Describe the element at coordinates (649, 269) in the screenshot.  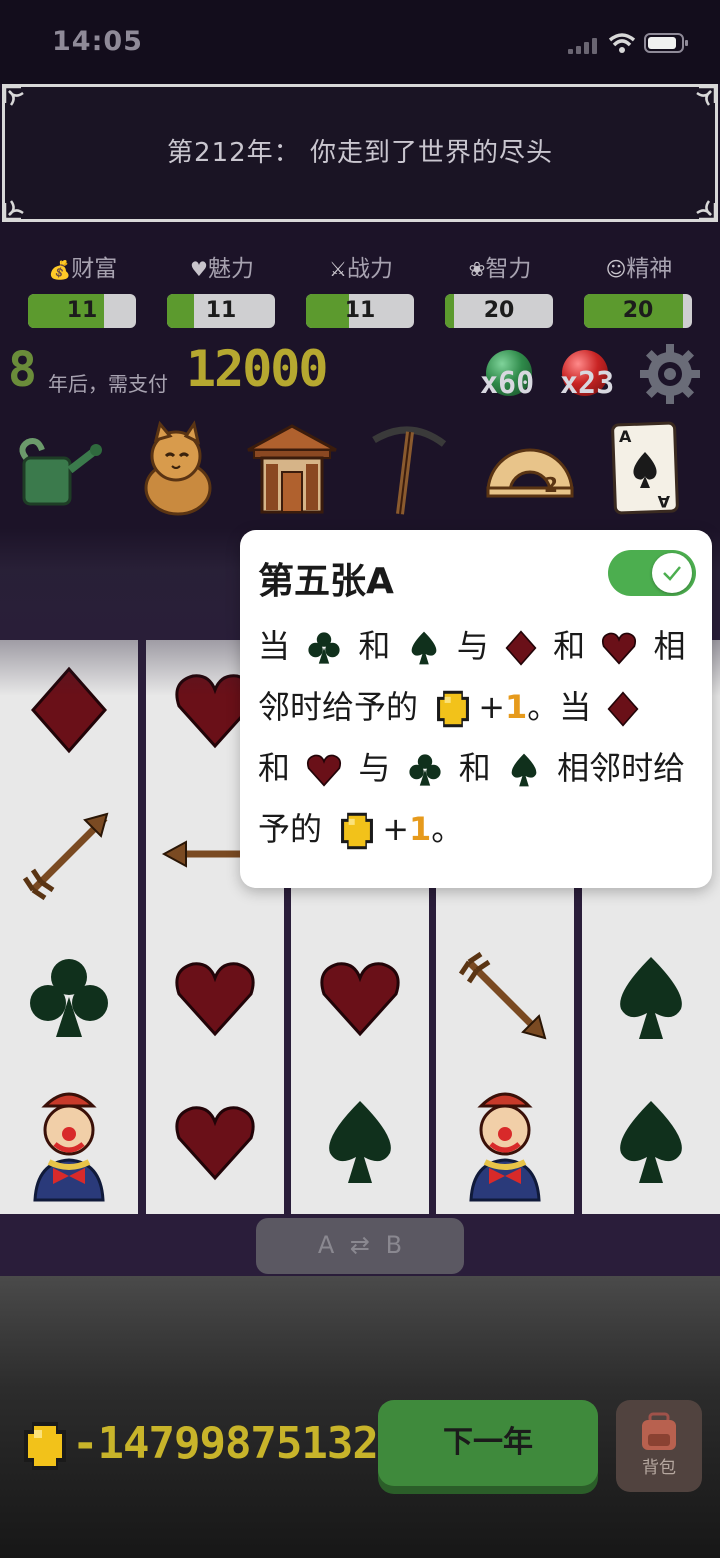
I see `stat-label: 精神` at that location.